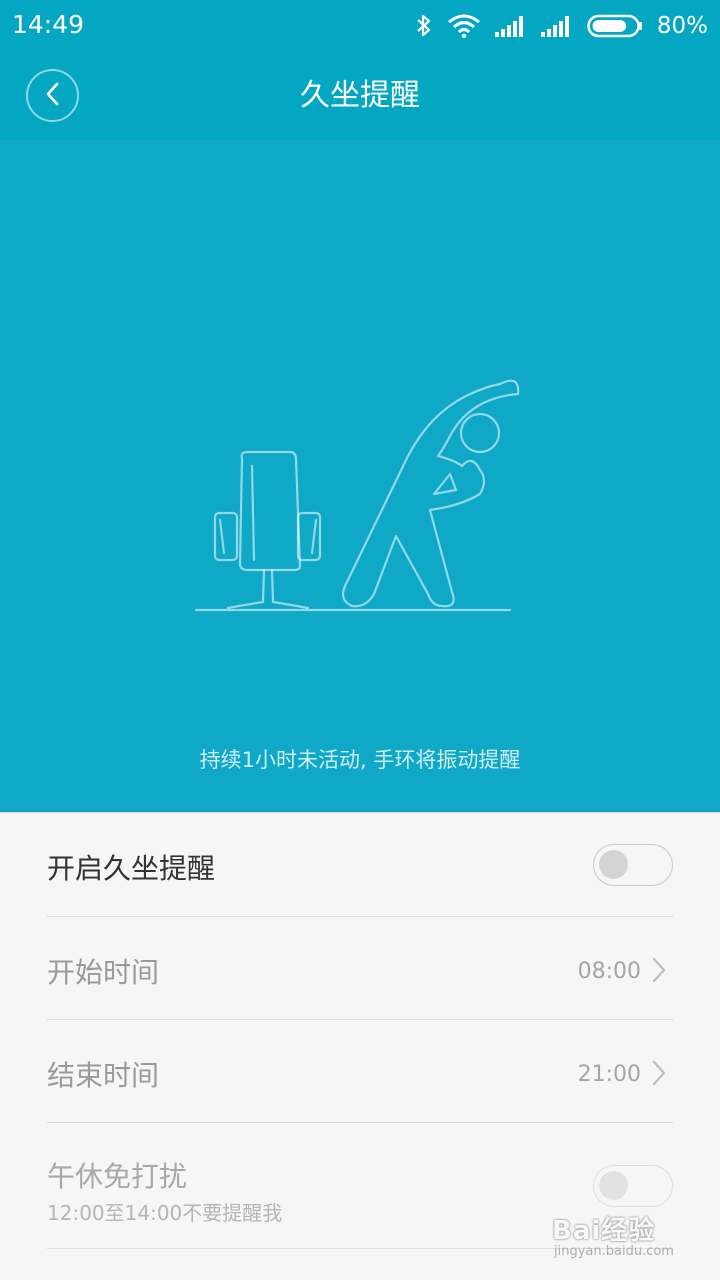 The height and width of the screenshot is (1280, 720). What do you see at coordinates (360, 865) in the screenshot?
I see `enable-reminder-row: 开启久坐提醒` at bounding box center [360, 865].